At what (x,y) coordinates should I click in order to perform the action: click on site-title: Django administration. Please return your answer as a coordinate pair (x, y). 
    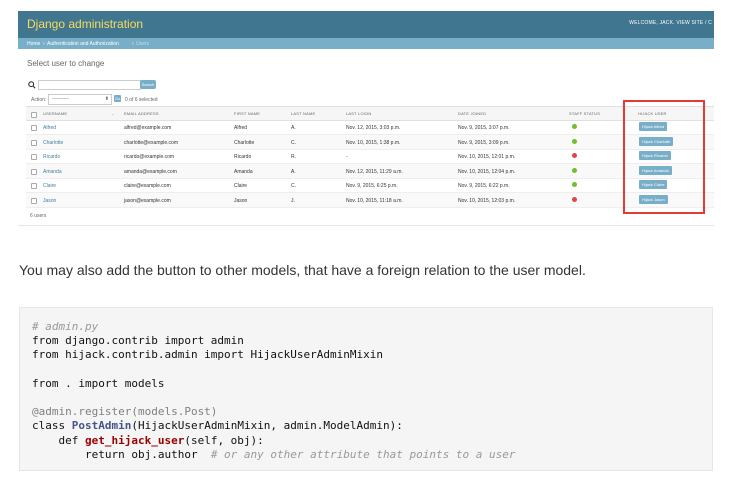
    Looking at the image, I should click on (85, 24).